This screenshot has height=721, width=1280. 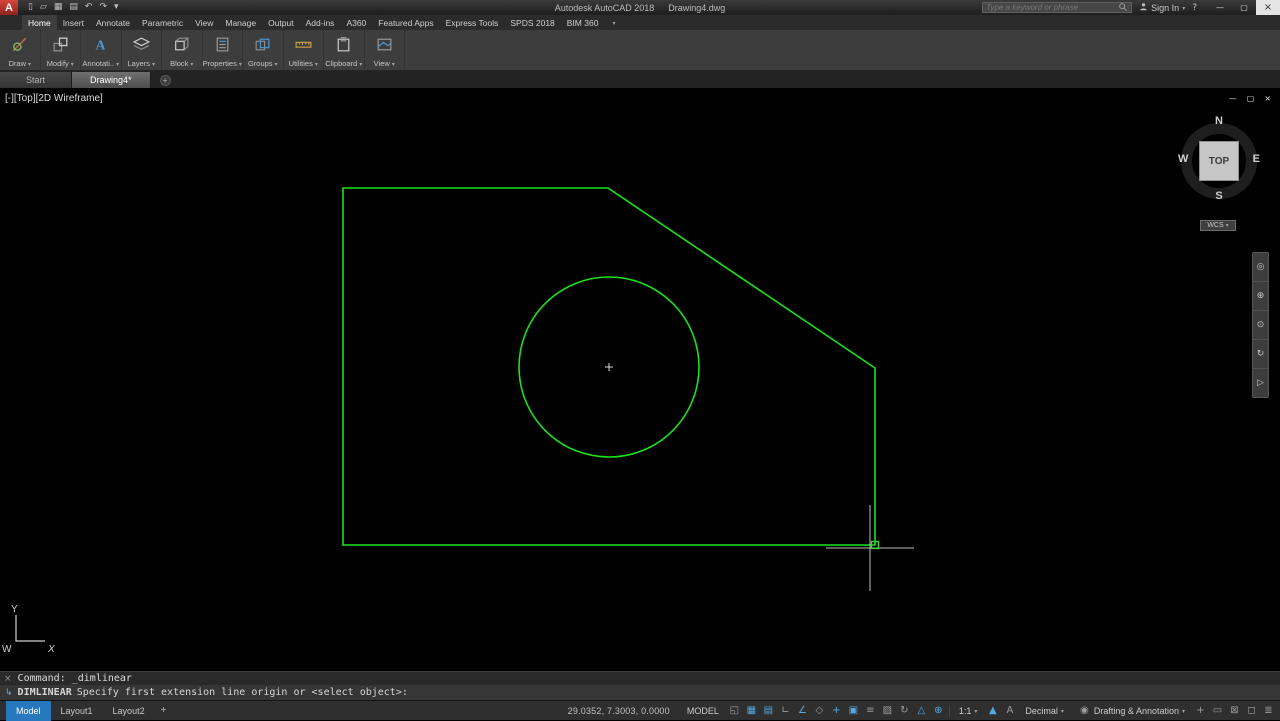 What do you see at coordinates (73, 7) in the screenshot?
I see `plot-icon: ▤` at bounding box center [73, 7].